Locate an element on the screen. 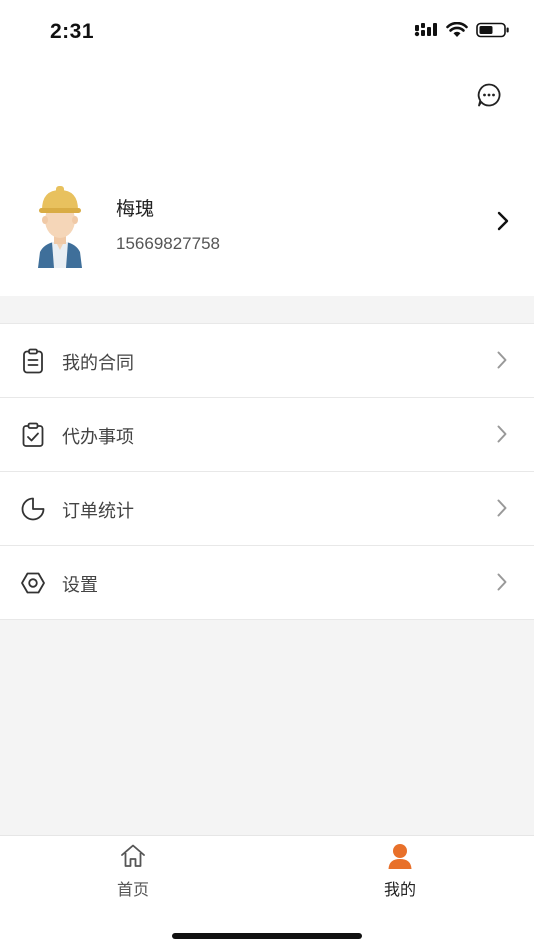 The width and height of the screenshot is (534, 950). pie-chart-icon is located at coordinates (33, 509).